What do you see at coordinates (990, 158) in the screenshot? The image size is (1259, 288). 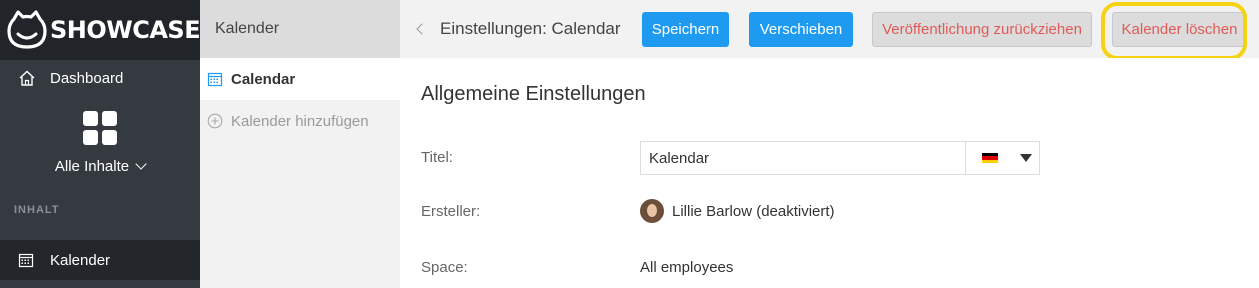 I see `german-flag-icon` at bounding box center [990, 158].